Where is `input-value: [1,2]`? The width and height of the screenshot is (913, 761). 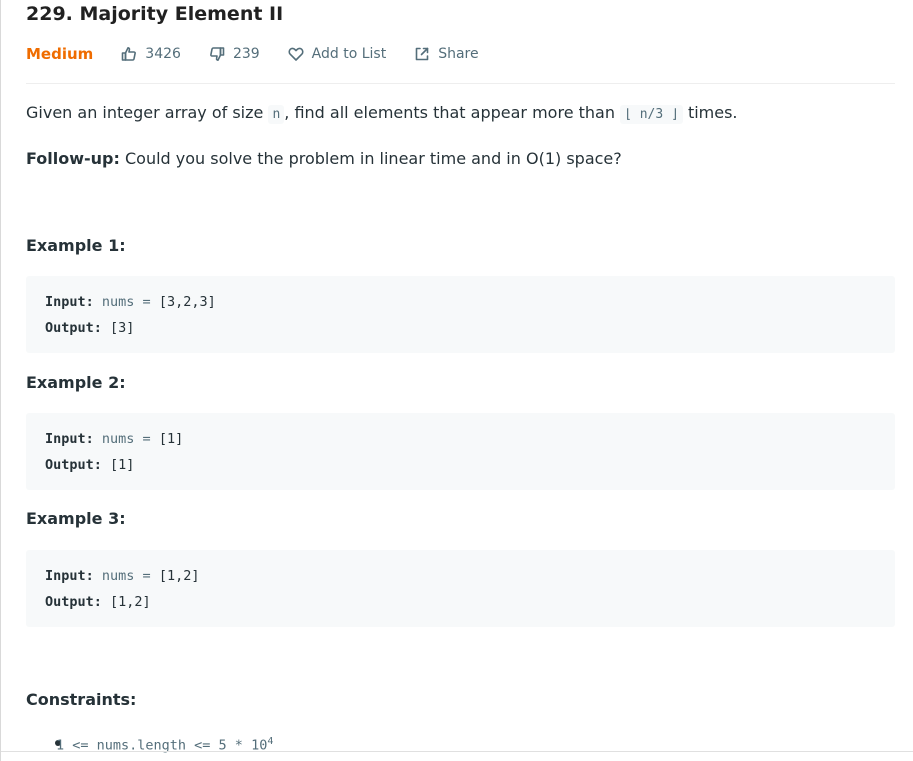
input-value: [1,2] is located at coordinates (179, 576).